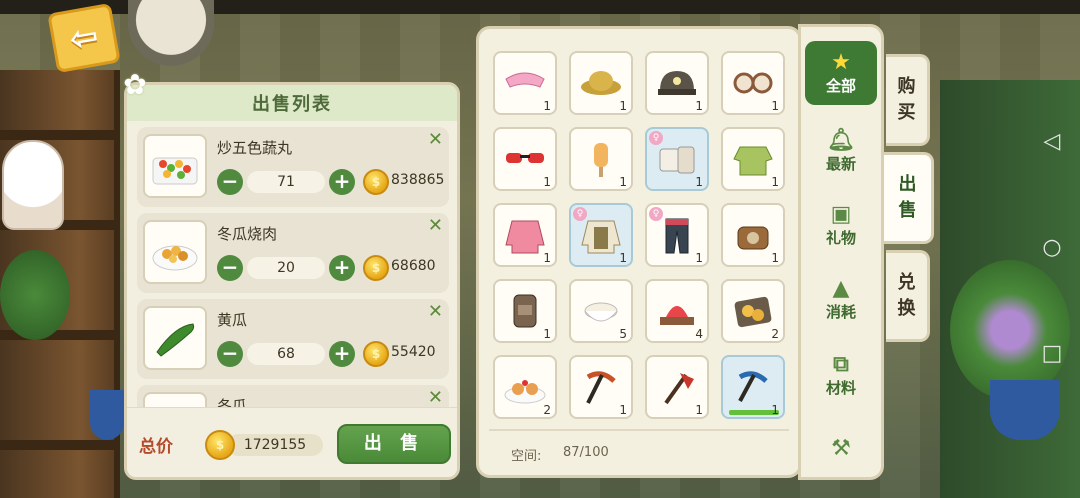 The height and width of the screenshot is (498, 1080). I want to click on category-consumable: ▲ 消耗, so click(841, 299).